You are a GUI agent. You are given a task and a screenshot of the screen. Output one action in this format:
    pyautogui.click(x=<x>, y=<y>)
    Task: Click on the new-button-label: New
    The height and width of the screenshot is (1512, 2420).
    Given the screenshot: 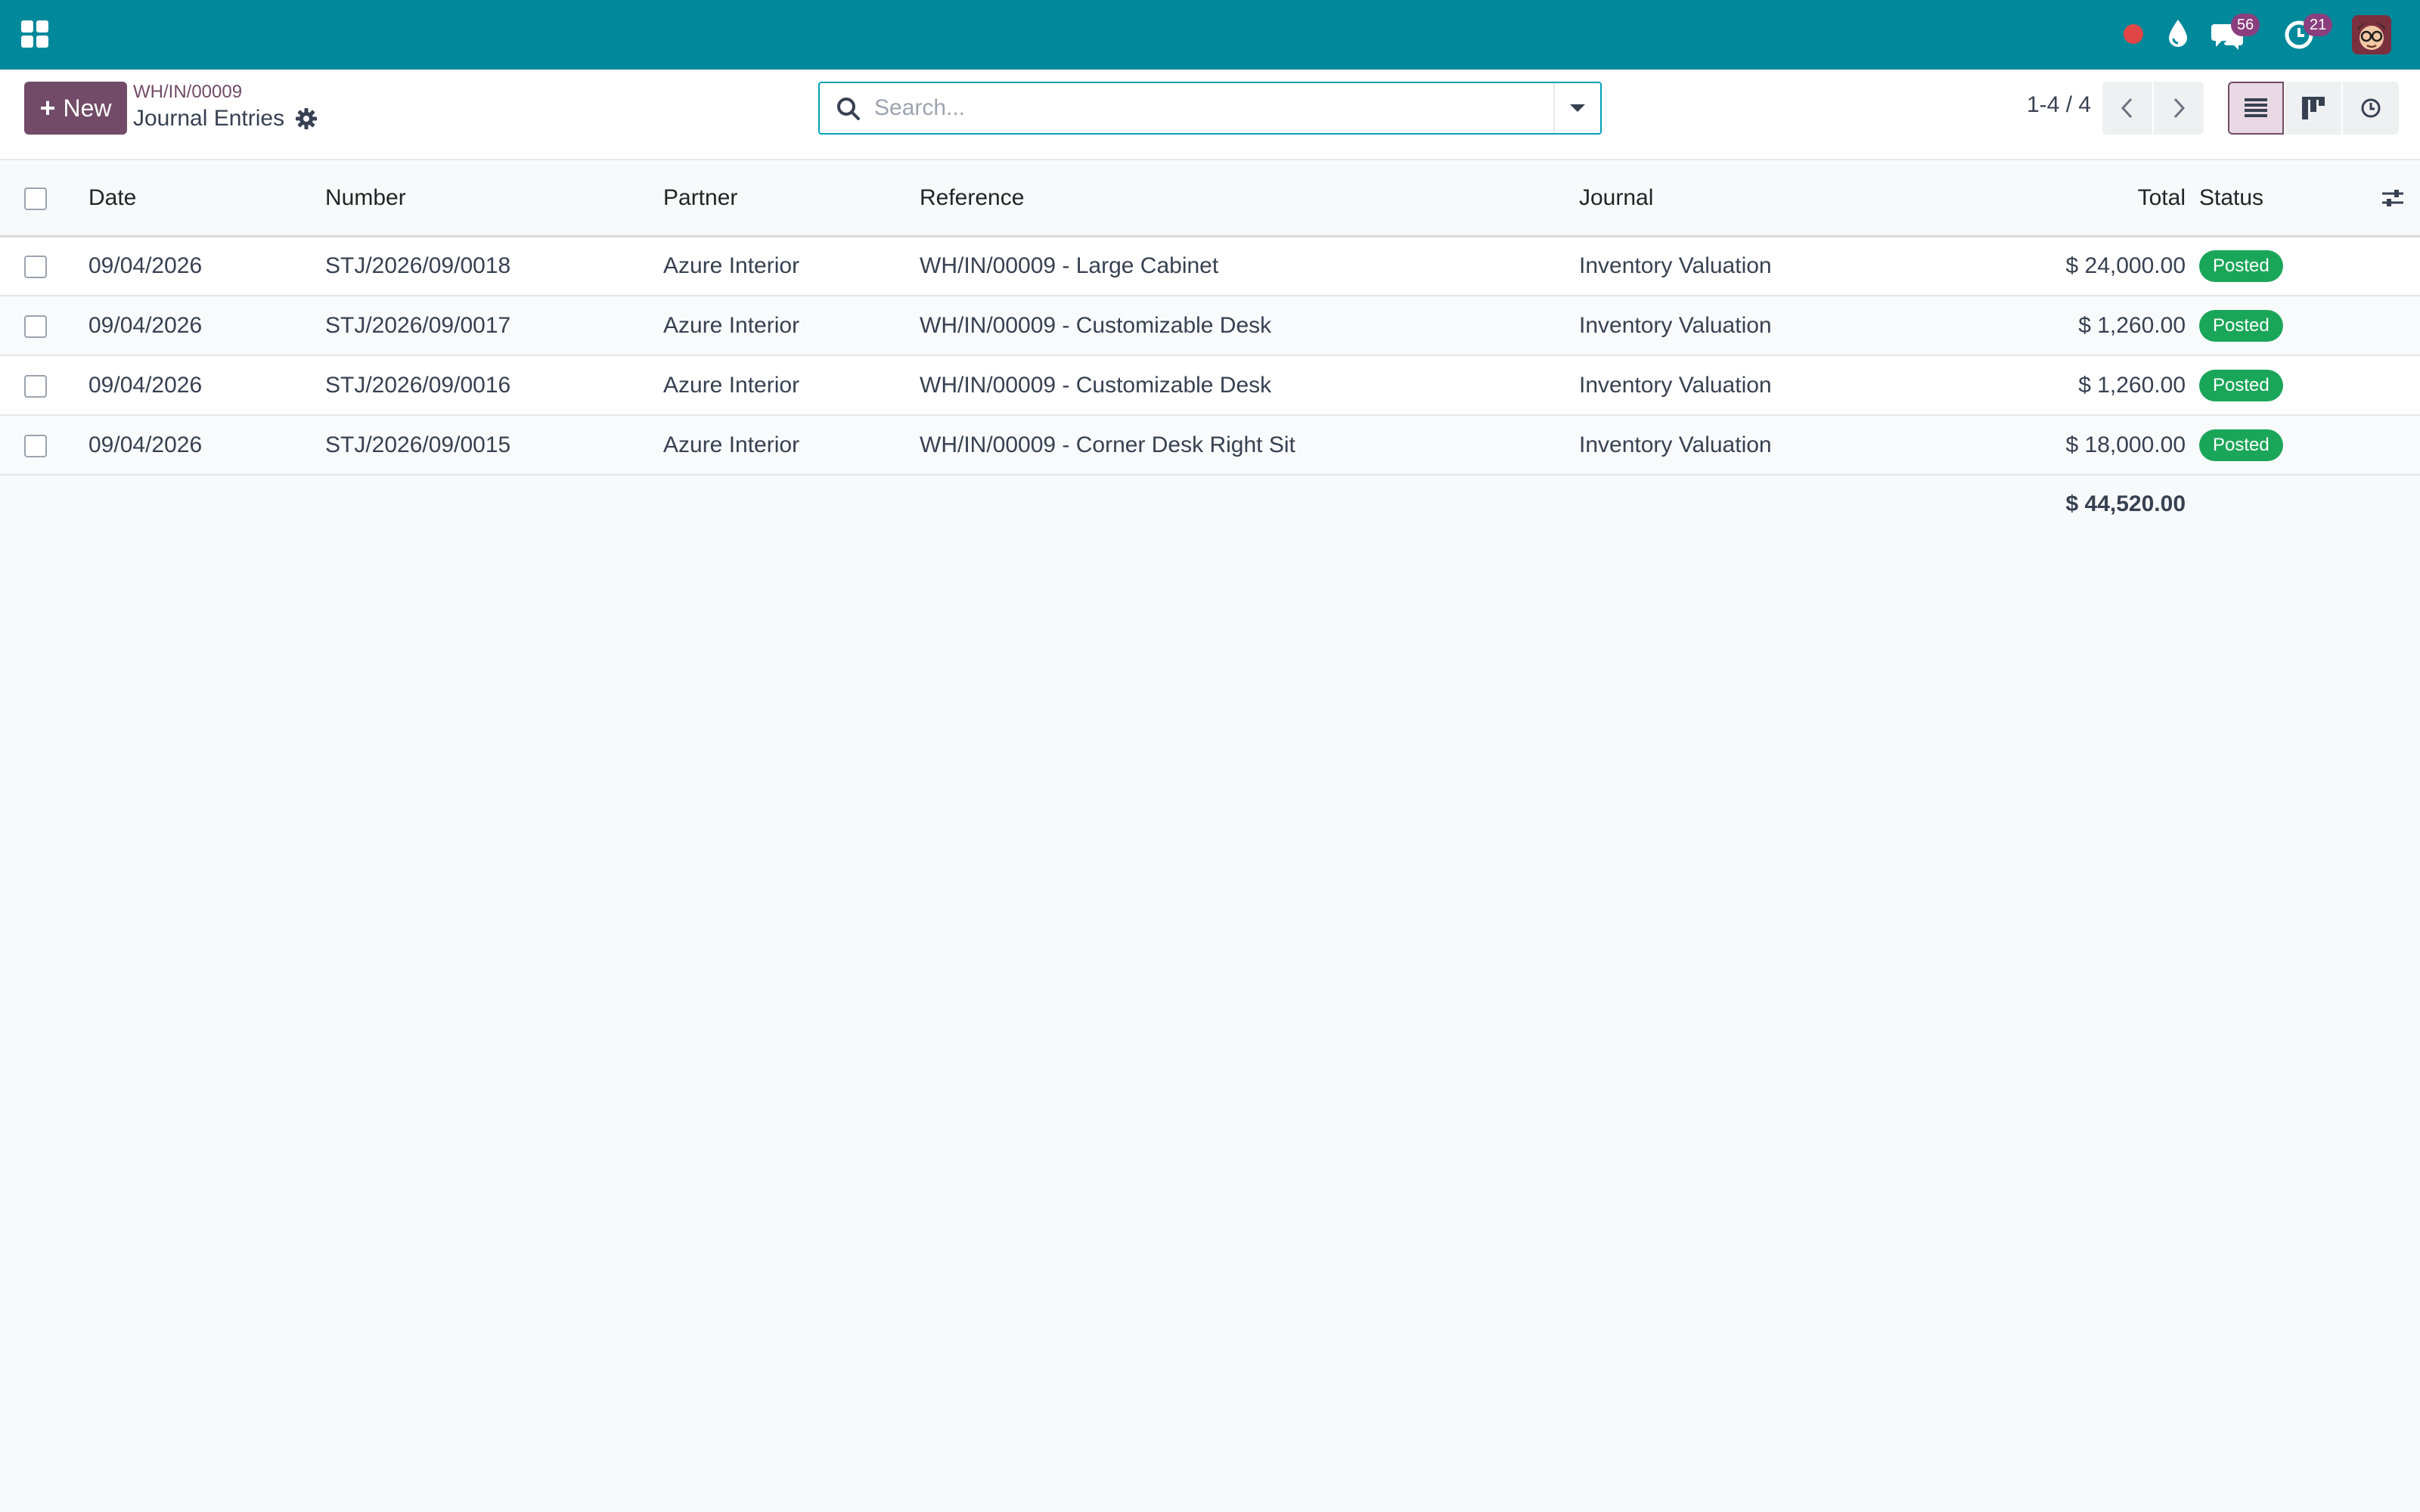 What is the action you would take?
    pyautogui.click(x=87, y=108)
    